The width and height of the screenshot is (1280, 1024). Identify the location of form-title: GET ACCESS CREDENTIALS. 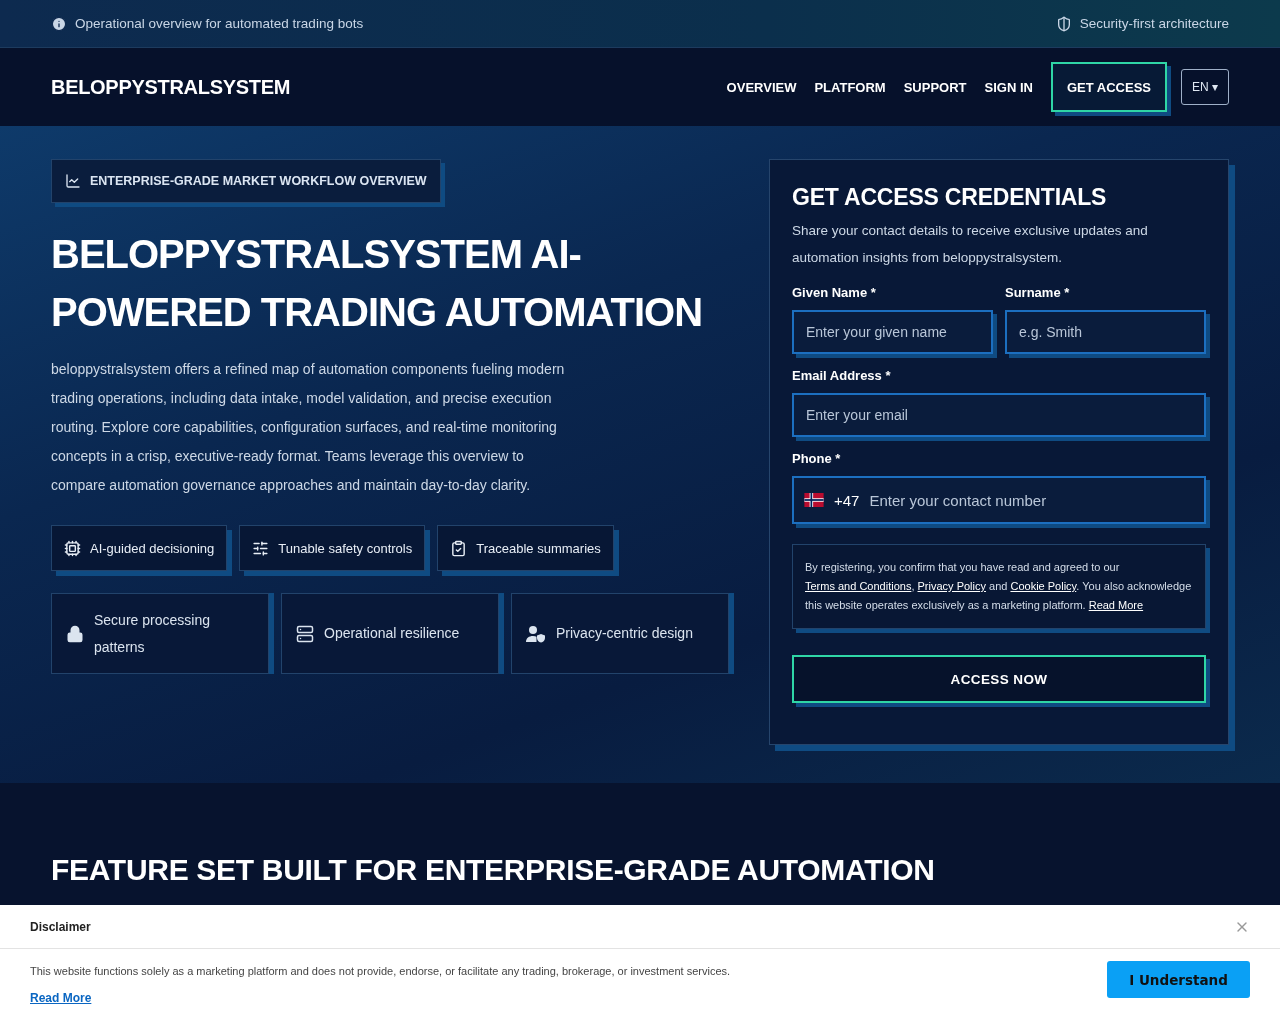
(950, 197).